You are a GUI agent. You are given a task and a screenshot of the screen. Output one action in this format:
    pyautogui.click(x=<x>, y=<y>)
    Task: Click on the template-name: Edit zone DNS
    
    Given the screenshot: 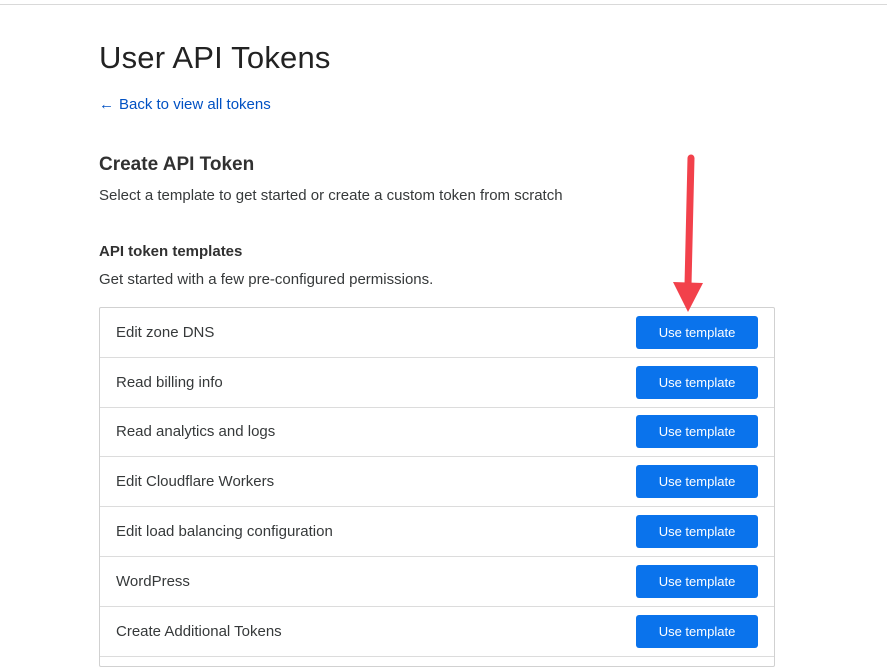 What is the action you would take?
    pyautogui.click(x=165, y=332)
    